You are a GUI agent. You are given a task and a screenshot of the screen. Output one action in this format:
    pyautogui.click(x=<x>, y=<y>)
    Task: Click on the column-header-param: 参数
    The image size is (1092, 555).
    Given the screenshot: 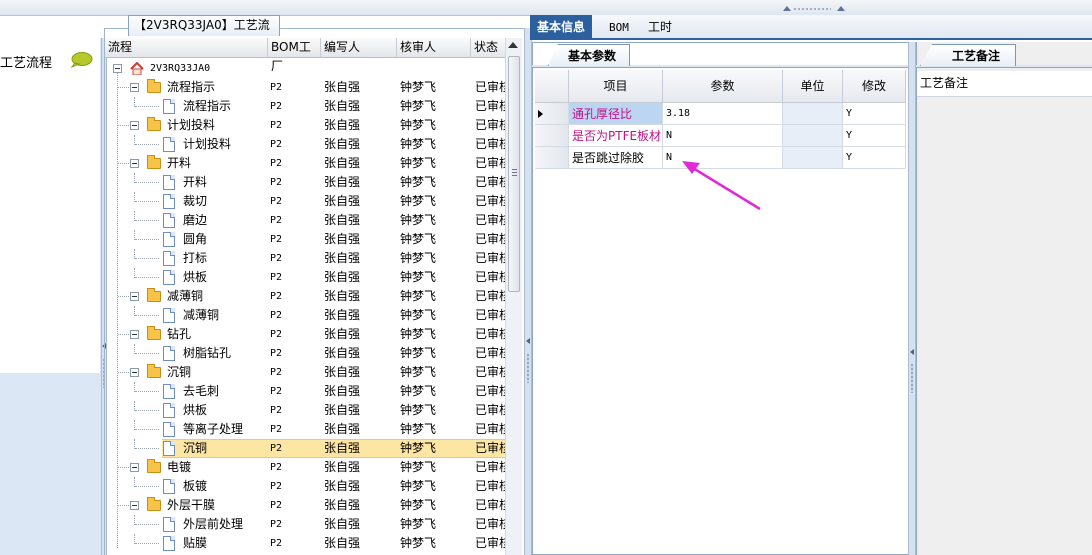 What is the action you would take?
    pyautogui.click(x=723, y=86)
    